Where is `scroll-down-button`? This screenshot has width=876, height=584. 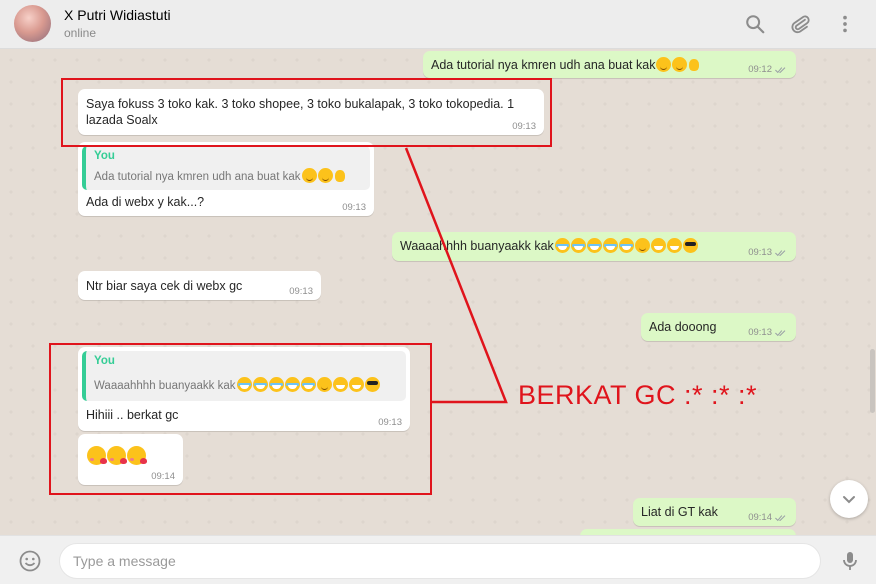 scroll-down-button is located at coordinates (849, 499).